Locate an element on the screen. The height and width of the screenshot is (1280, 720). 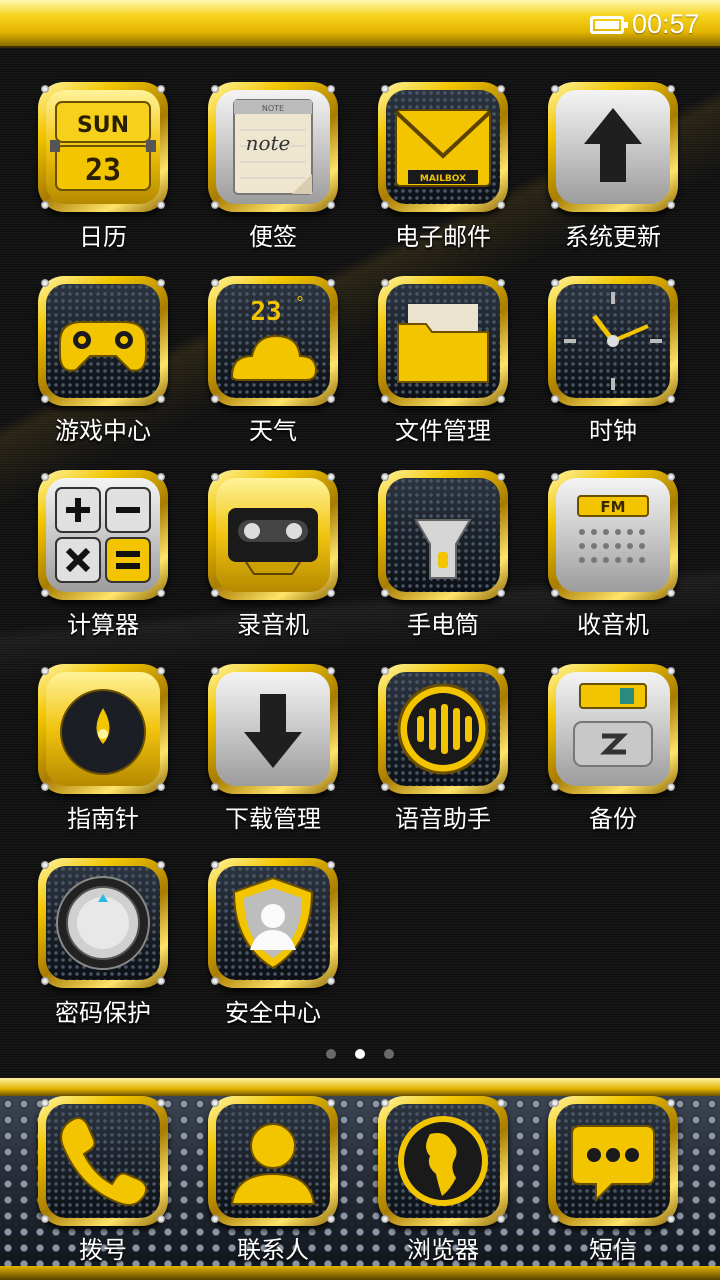
dock-app-browser: 浏览器 is located at coordinates (443, 1186).